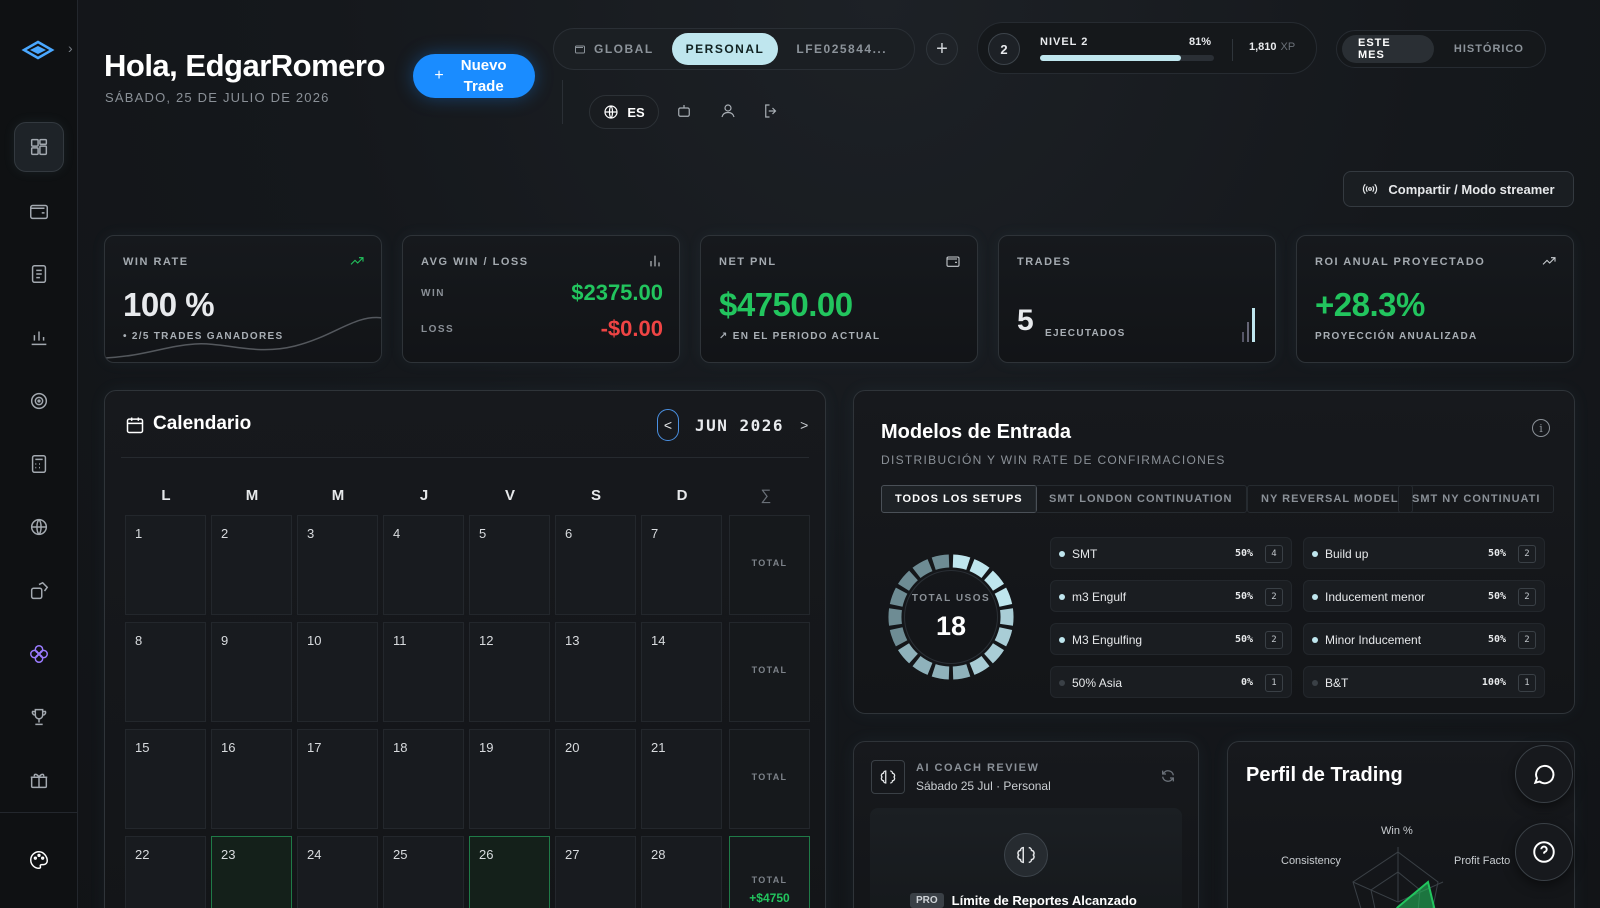 The width and height of the screenshot is (1600, 908). I want to click on calendar-day: 19, so click(509, 779).